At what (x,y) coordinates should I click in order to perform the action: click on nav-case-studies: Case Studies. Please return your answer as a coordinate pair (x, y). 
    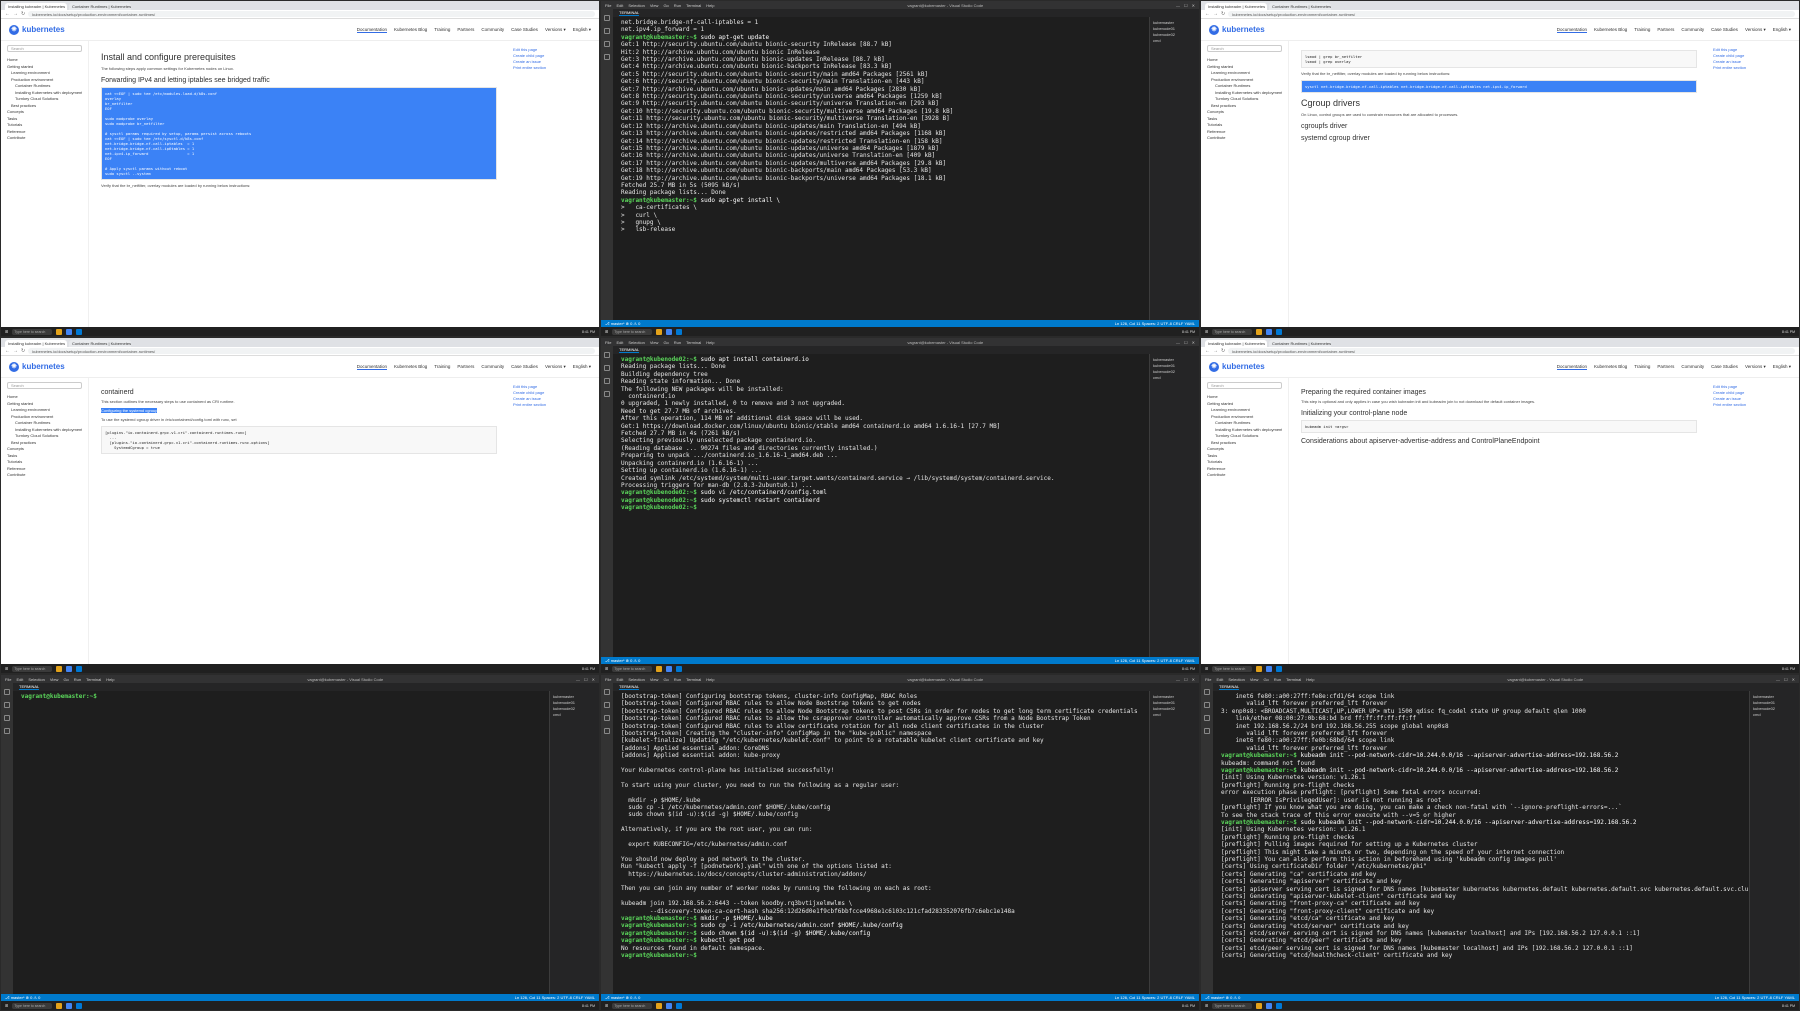
    Looking at the image, I should click on (1724, 367).